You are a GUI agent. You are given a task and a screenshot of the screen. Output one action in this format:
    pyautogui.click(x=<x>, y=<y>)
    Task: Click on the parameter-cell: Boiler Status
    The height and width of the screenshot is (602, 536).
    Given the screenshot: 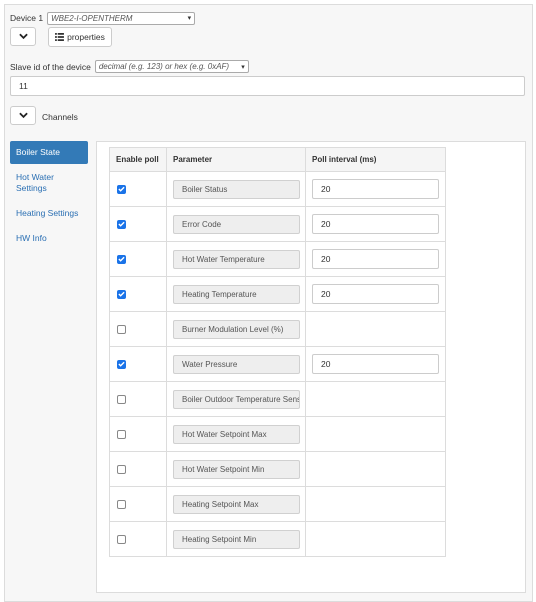 What is the action you would take?
    pyautogui.click(x=236, y=189)
    